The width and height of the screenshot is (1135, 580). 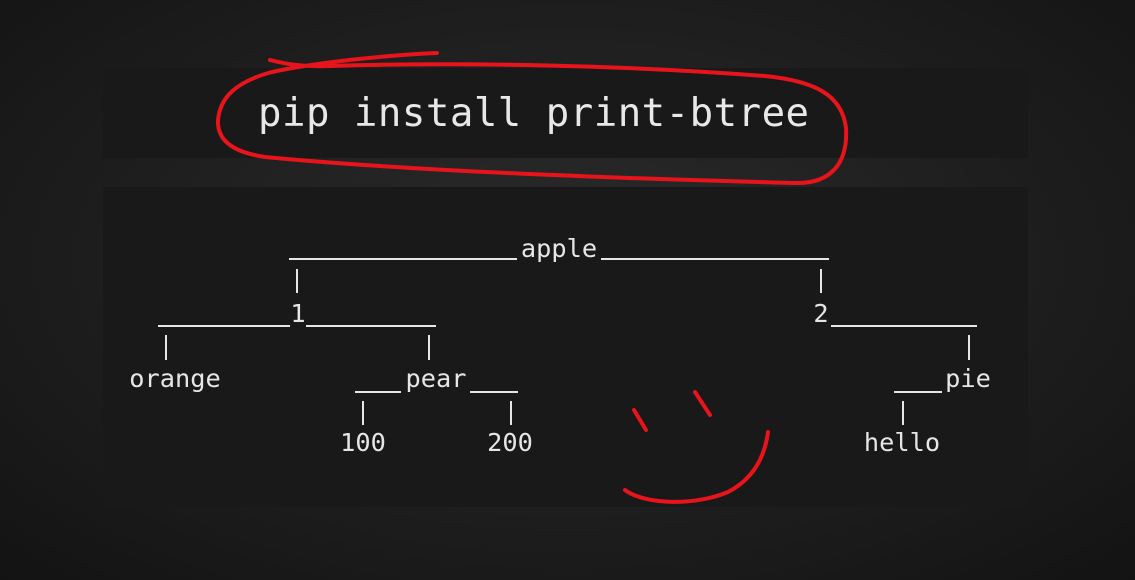 What do you see at coordinates (224, 326) in the screenshot?
I see `node1-left-branch` at bounding box center [224, 326].